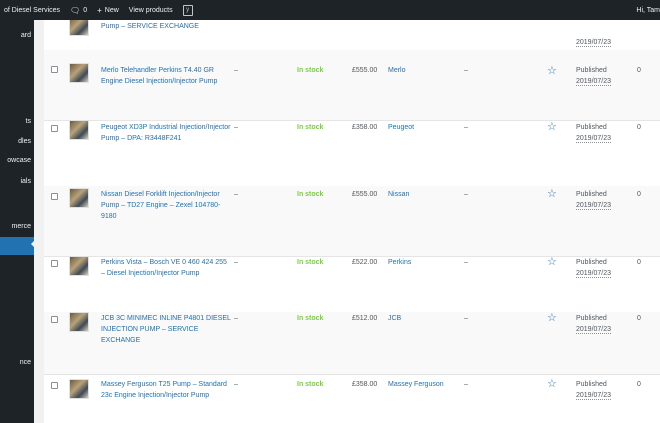  What do you see at coordinates (17, 122) in the screenshot?
I see `sidebar-item-posts: ts` at bounding box center [17, 122].